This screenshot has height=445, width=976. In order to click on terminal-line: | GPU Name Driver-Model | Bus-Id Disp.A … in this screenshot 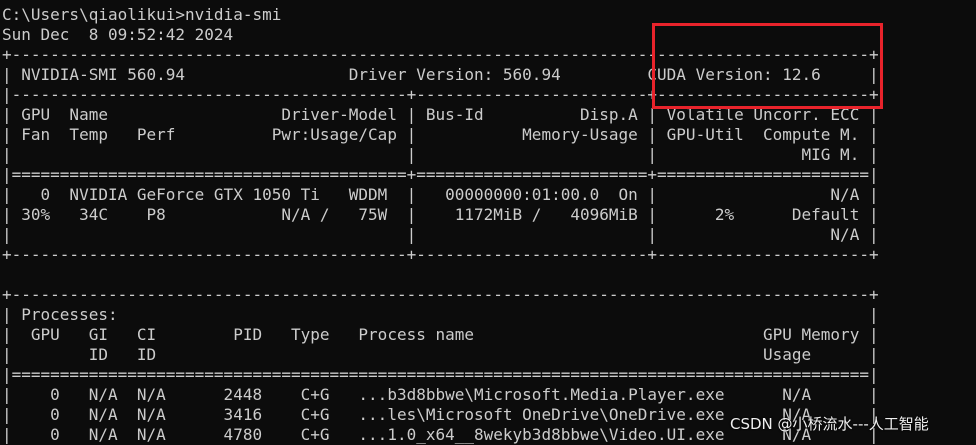, I will do `click(440, 114)`.